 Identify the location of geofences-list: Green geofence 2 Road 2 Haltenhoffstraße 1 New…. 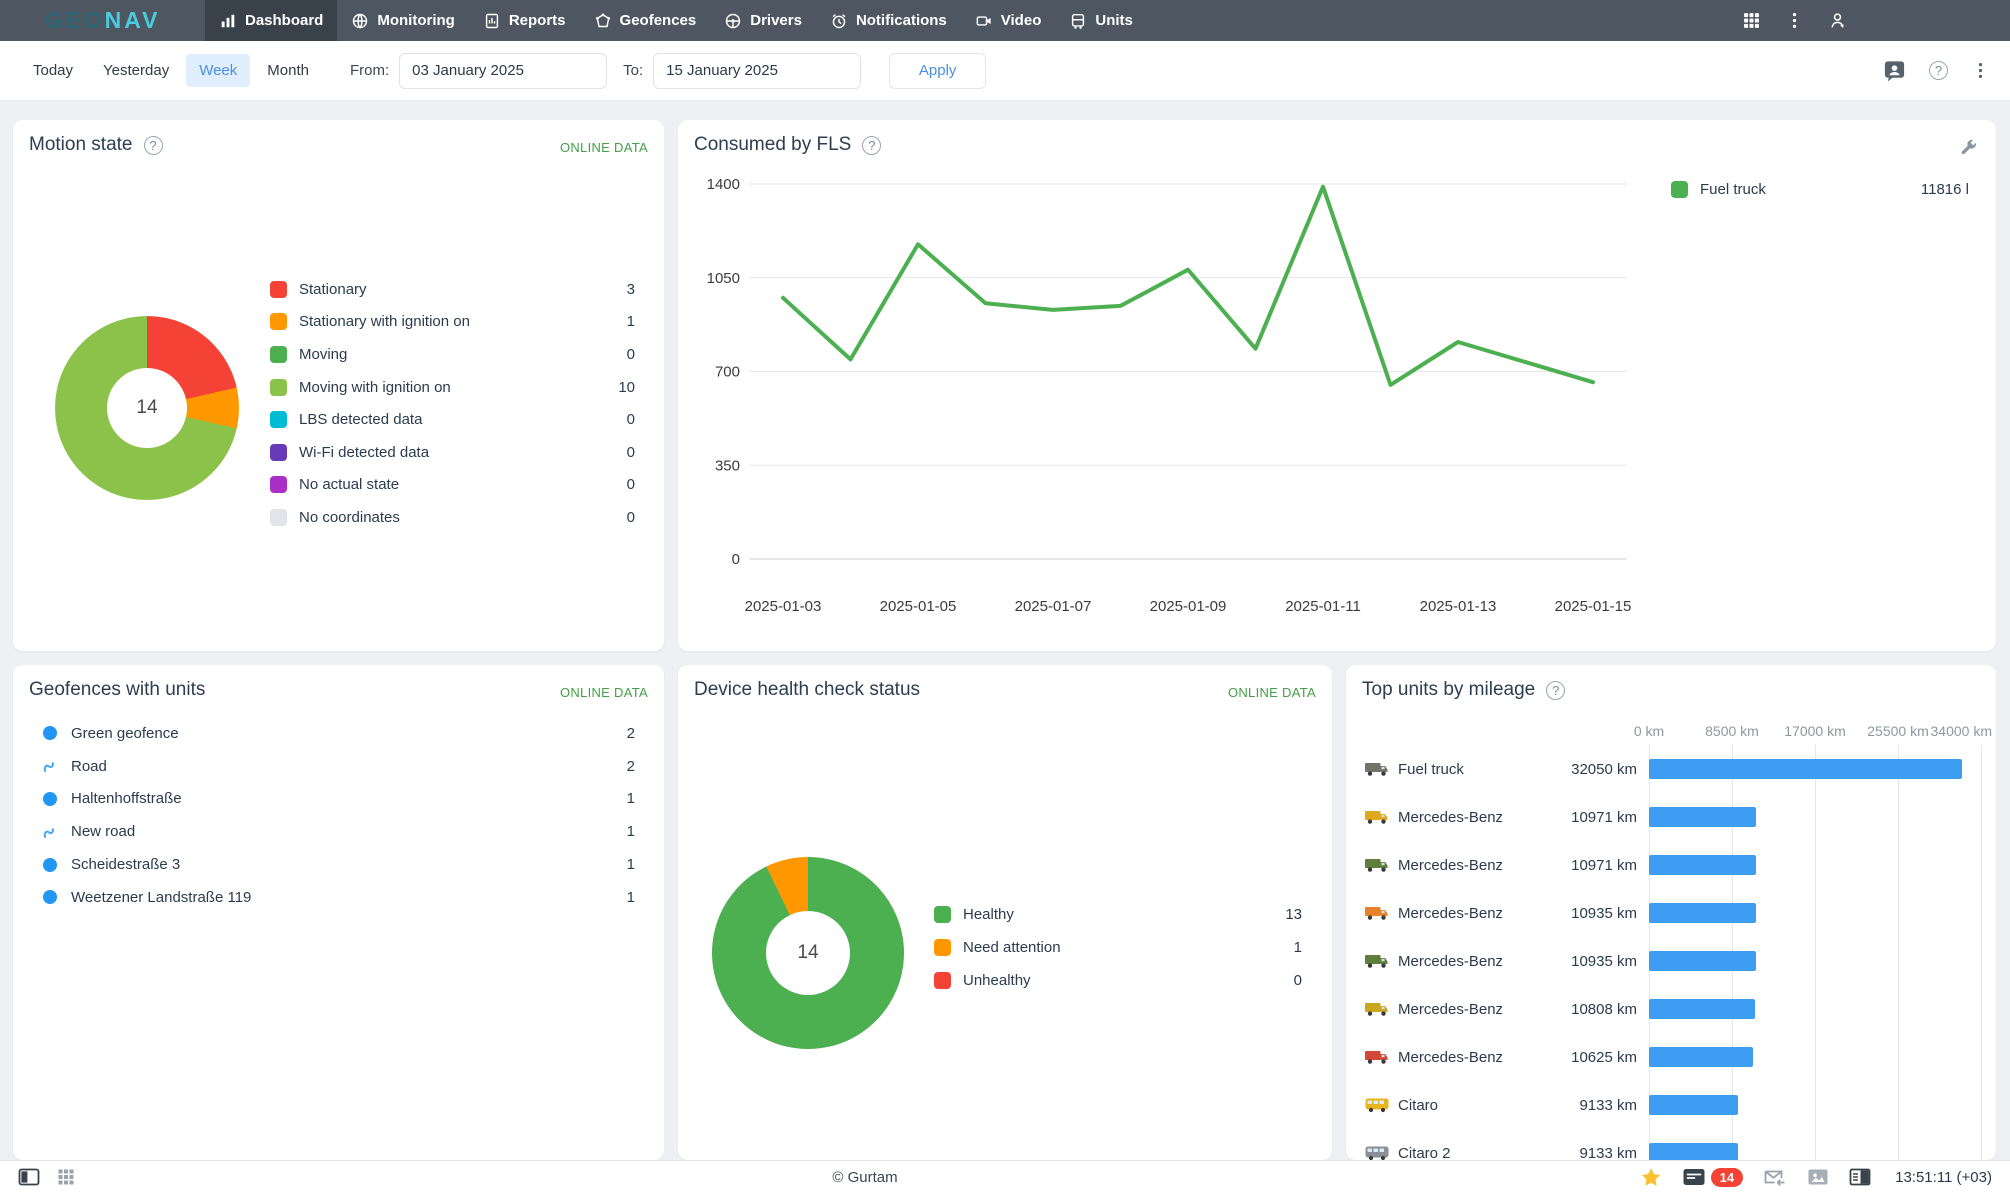
(338, 815).